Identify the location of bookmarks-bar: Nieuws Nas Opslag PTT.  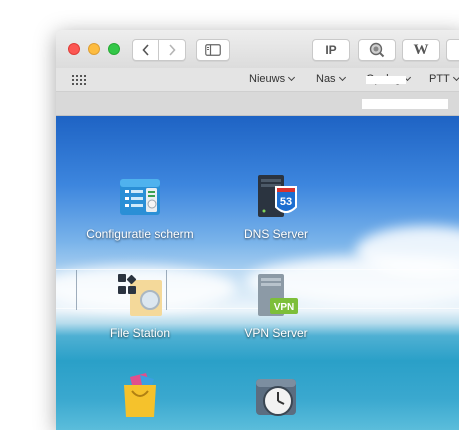
(257, 80).